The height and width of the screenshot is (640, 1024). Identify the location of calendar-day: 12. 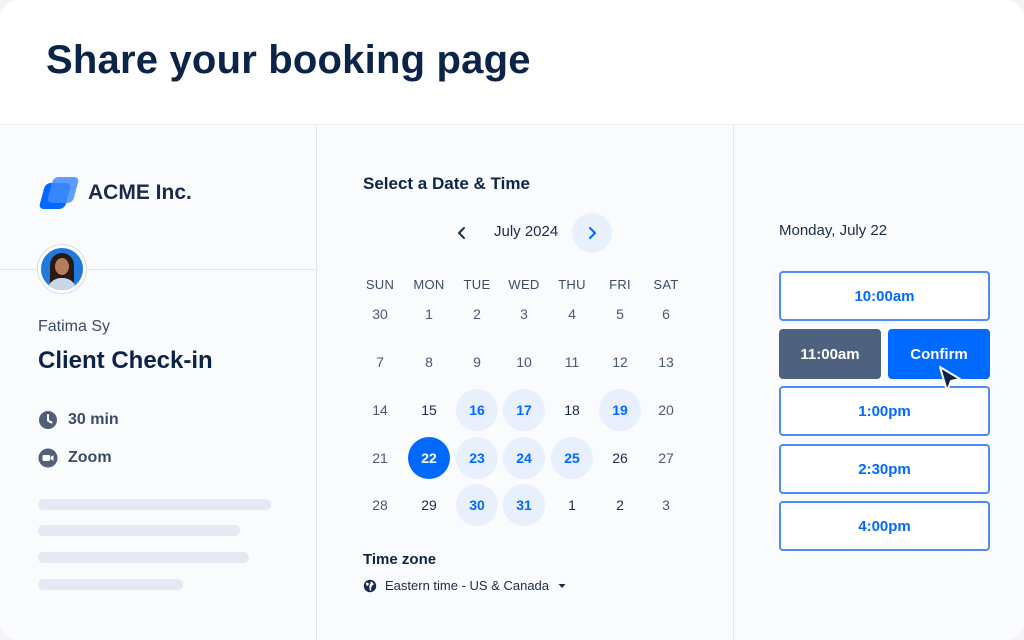
(620, 362).